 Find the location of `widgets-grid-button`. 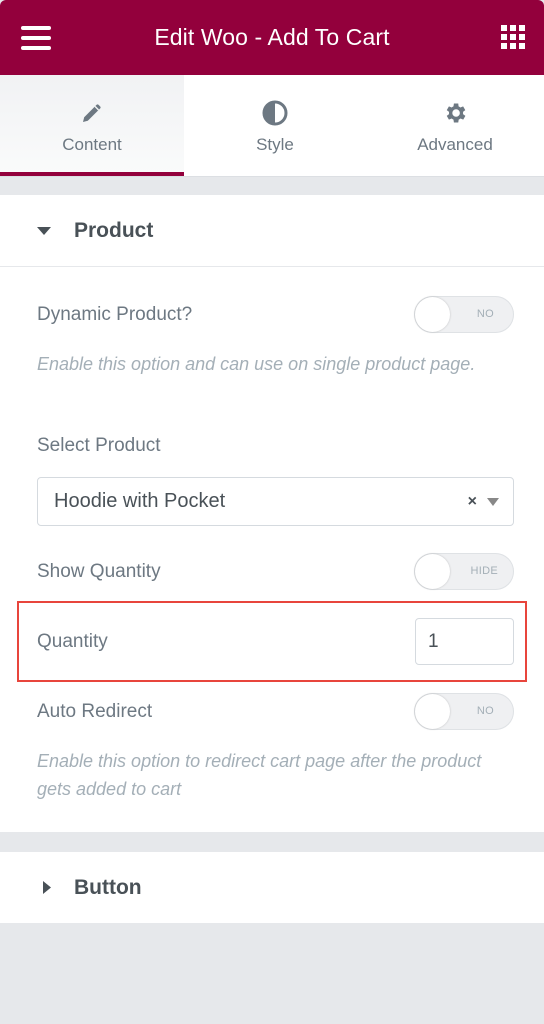

widgets-grid-button is located at coordinates (513, 37).